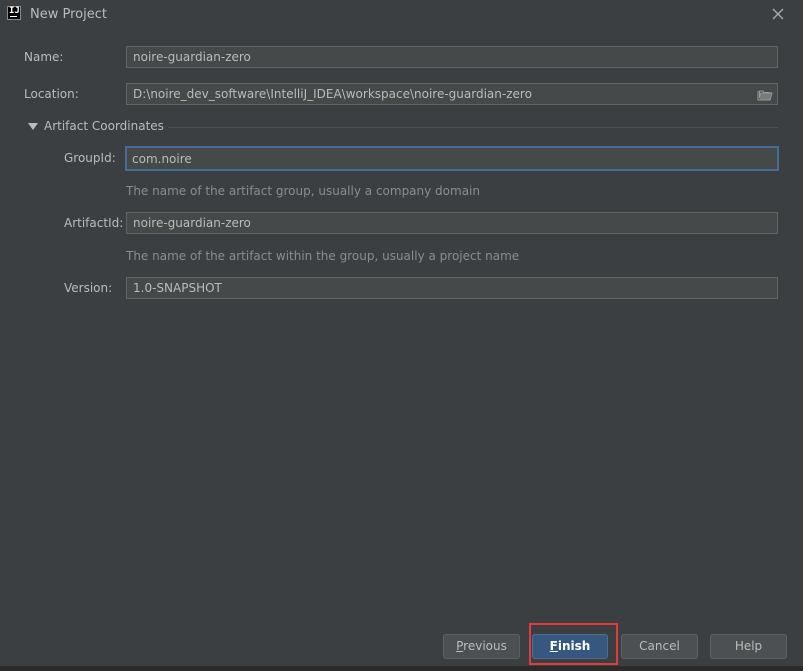  Describe the element at coordinates (401, 15) in the screenshot. I see `title-bar: IJ New Project` at that location.